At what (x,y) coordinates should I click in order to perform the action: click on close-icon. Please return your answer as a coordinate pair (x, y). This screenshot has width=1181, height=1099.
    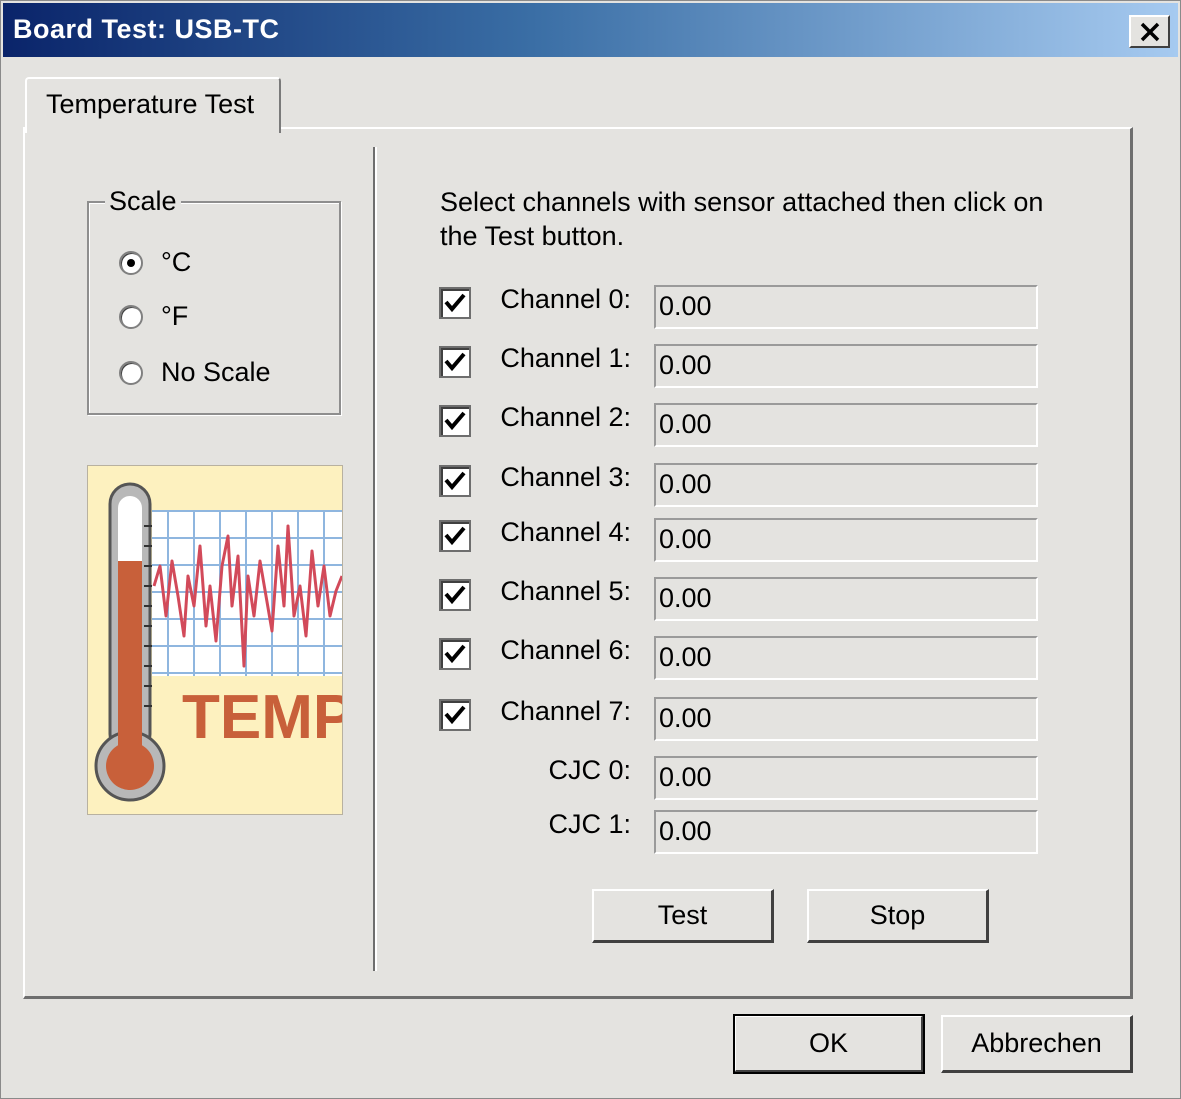
    Looking at the image, I should click on (1149, 31).